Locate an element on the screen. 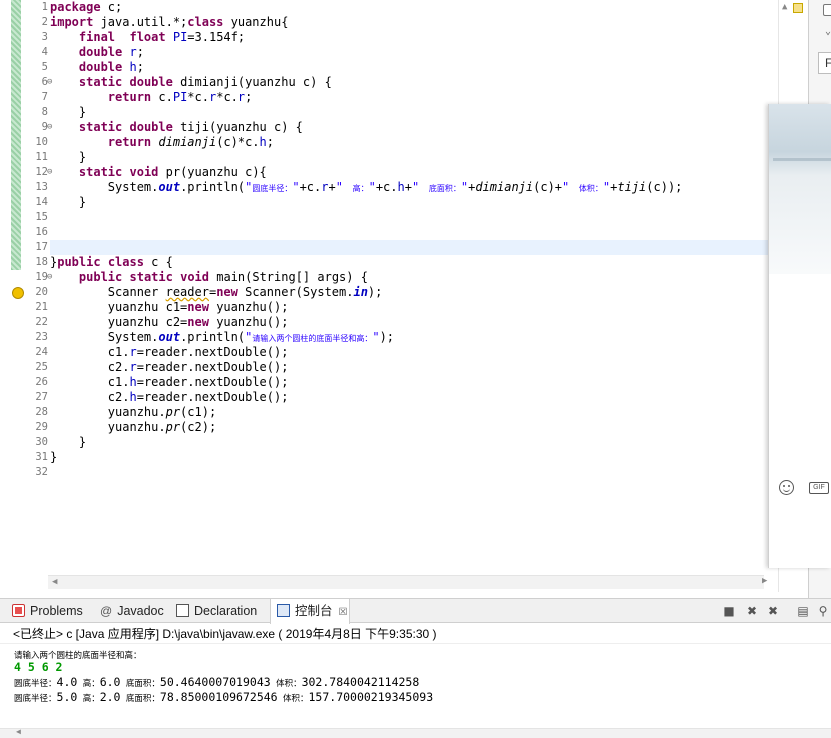  line-number: 26 is located at coordinates (41, 382).